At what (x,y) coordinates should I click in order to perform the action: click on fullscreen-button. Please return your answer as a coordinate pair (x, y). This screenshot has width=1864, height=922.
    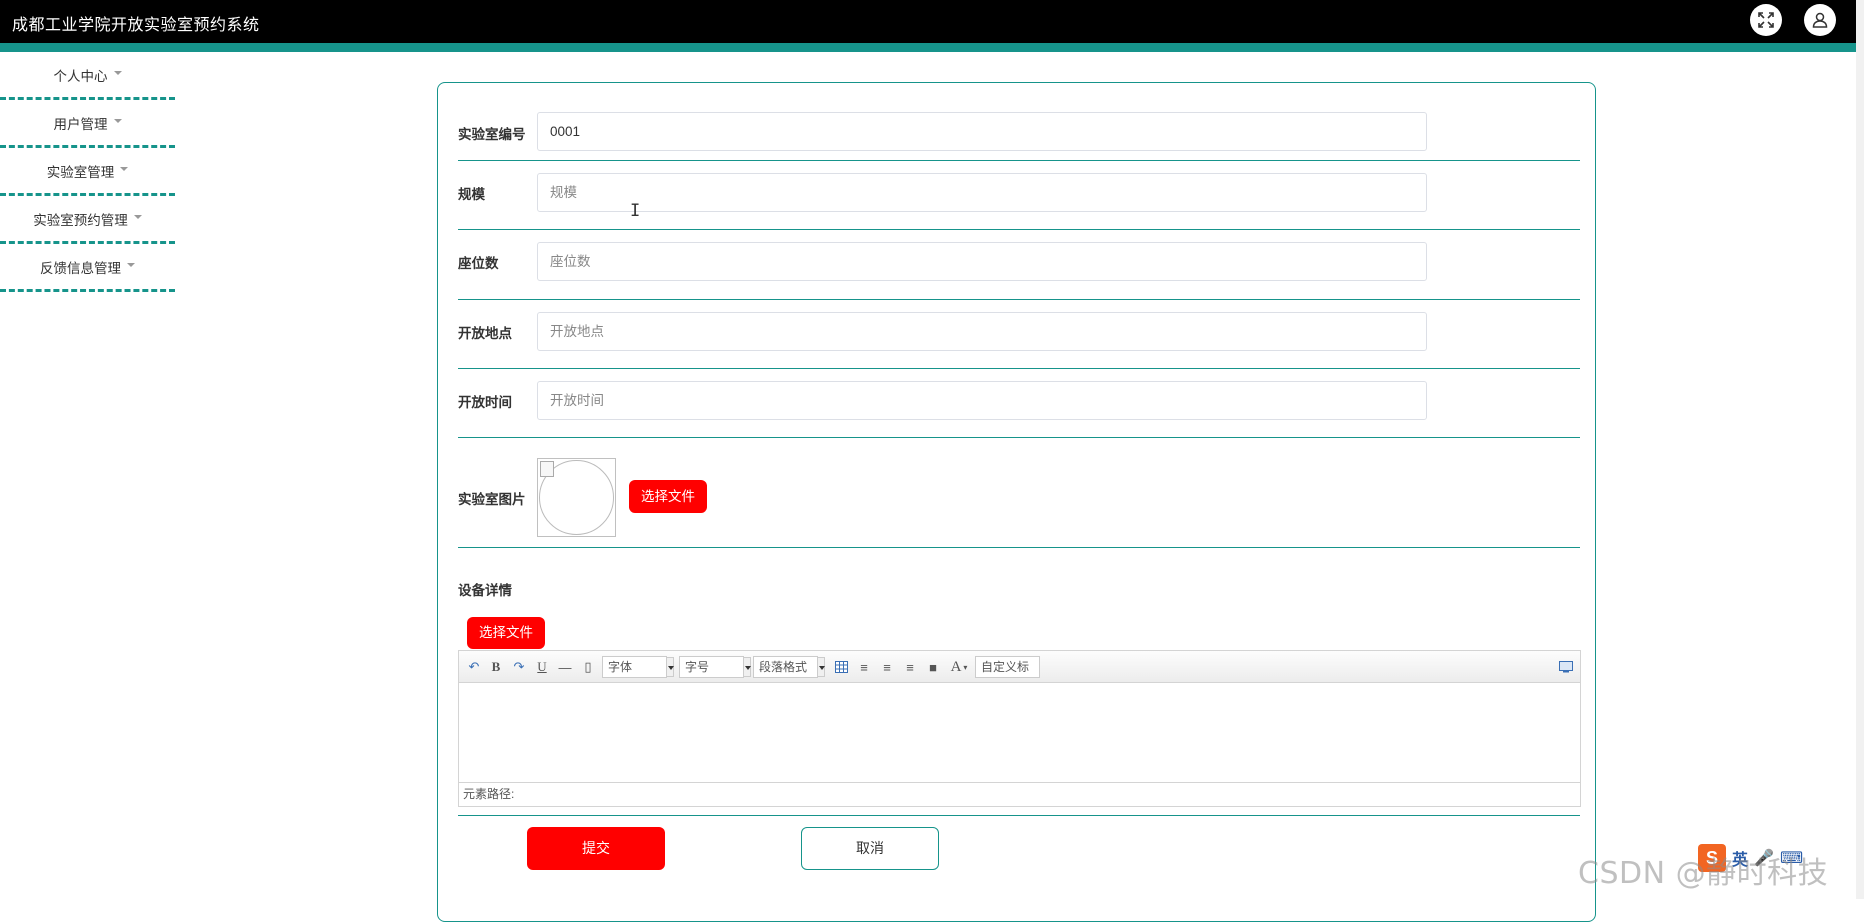
    Looking at the image, I should click on (1766, 20).